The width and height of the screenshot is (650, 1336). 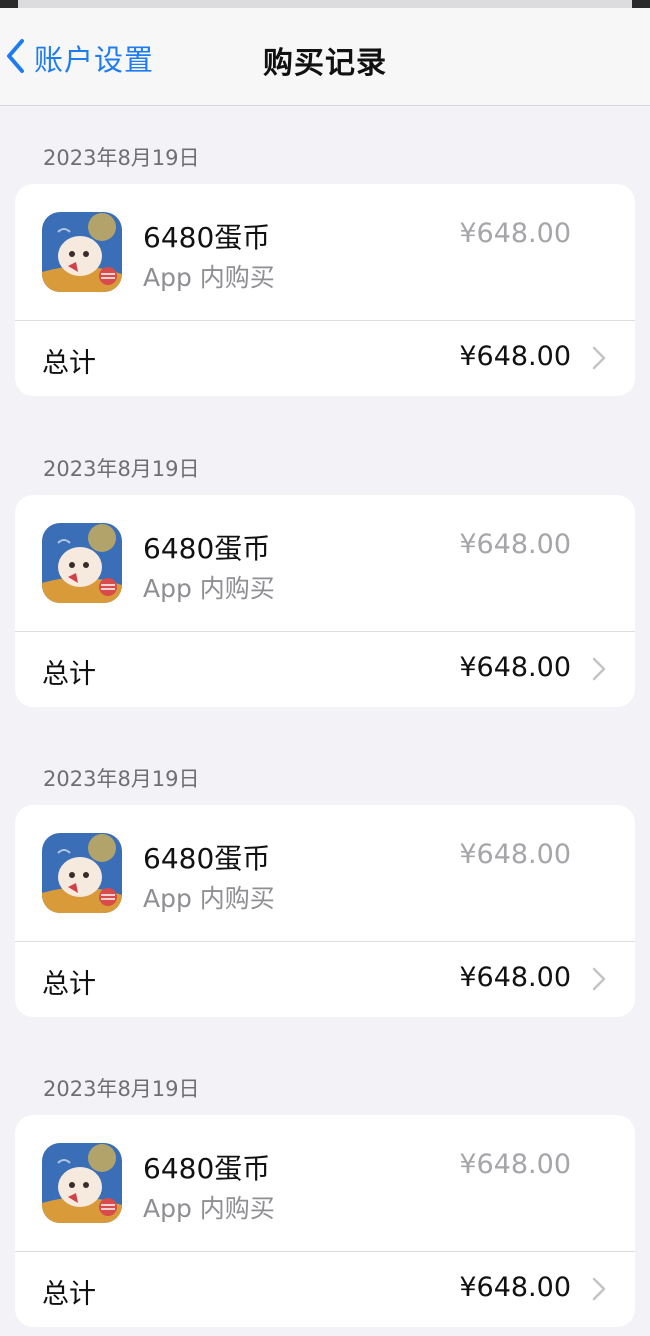 I want to click on page-title: 购买记录, so click(x=325, y=63).